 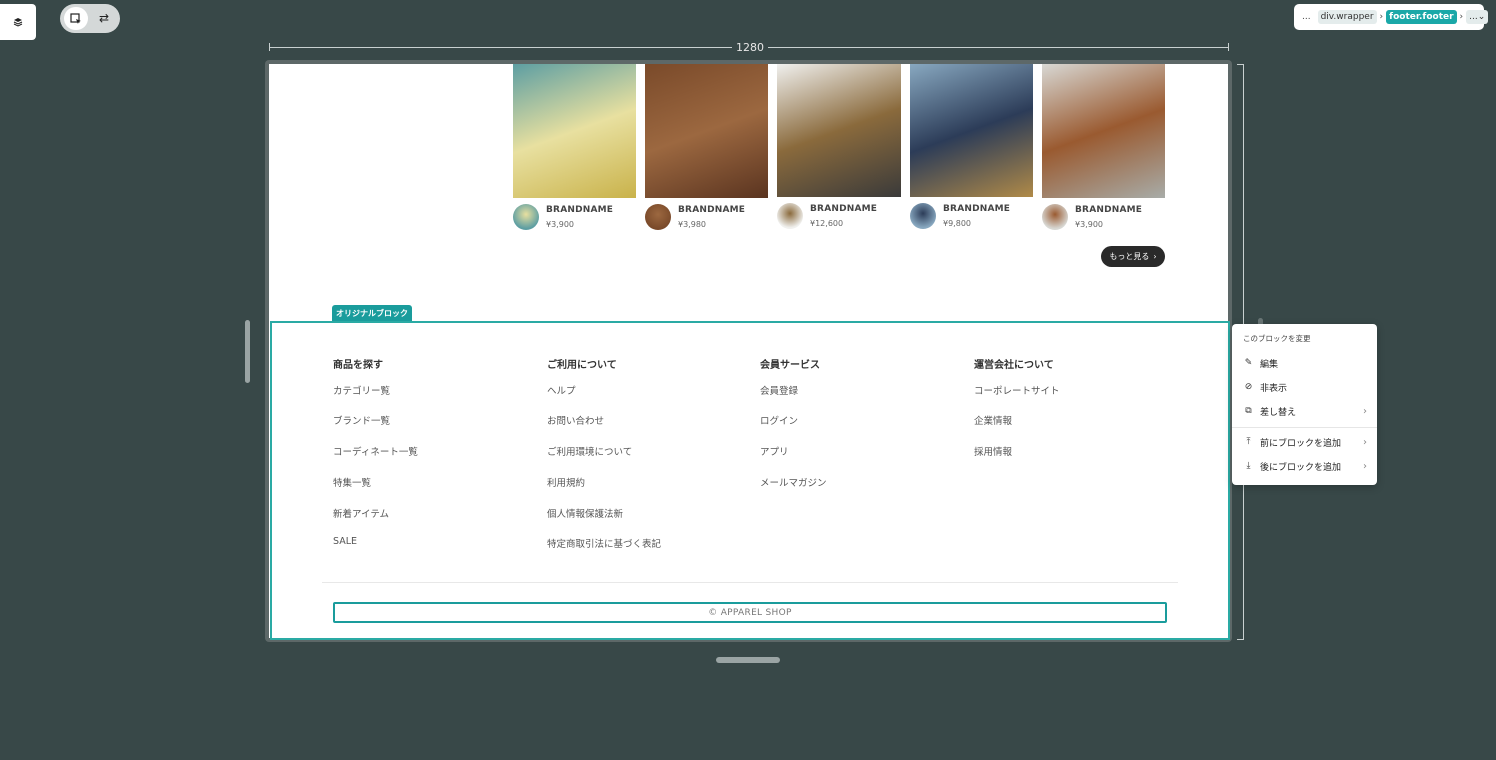 I want to click on context-menu-item: ⤒ 前にブロックを追加 ›, so click(x=1305, y=442).